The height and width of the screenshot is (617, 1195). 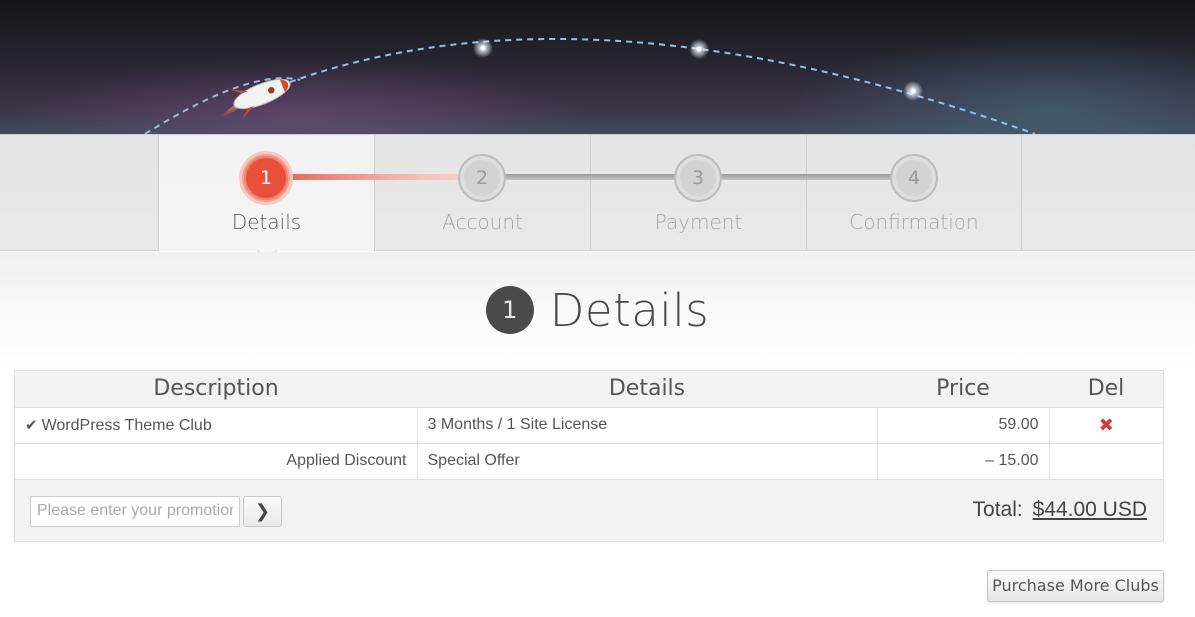 I want to click on step-connector-active, so click(x=376, y=177).